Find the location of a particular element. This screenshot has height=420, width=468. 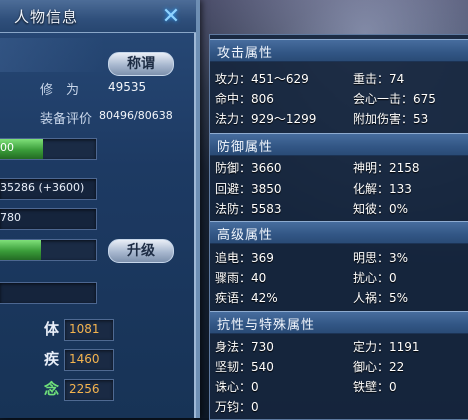

stat-disrupt: 扰心：0 is located at coordinates (375, 278).